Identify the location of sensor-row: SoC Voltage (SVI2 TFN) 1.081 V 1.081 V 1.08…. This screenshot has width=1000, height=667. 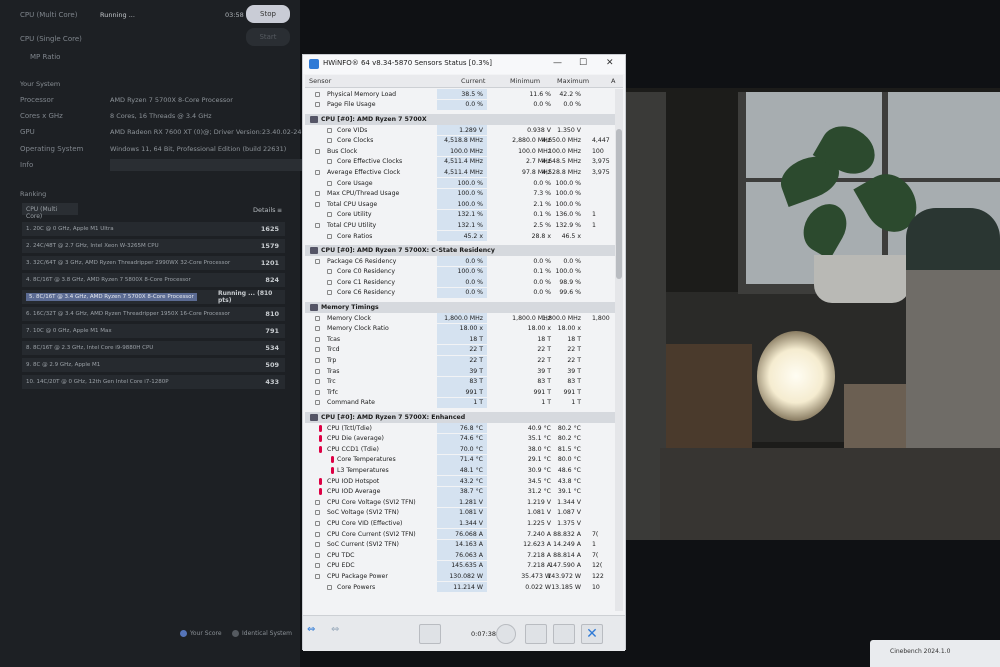
(460, 513).